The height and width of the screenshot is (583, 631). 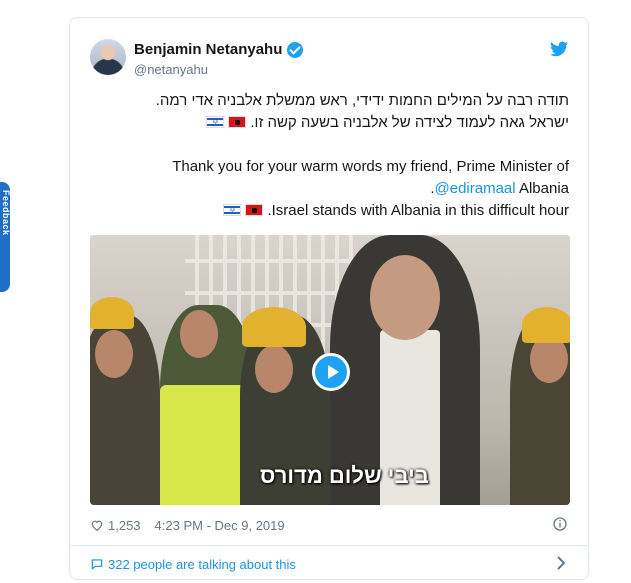 What do you see at coordinates (124, 525) in the screenshot?
I see `like-count: 1,253` at bounding box center [124, 525].